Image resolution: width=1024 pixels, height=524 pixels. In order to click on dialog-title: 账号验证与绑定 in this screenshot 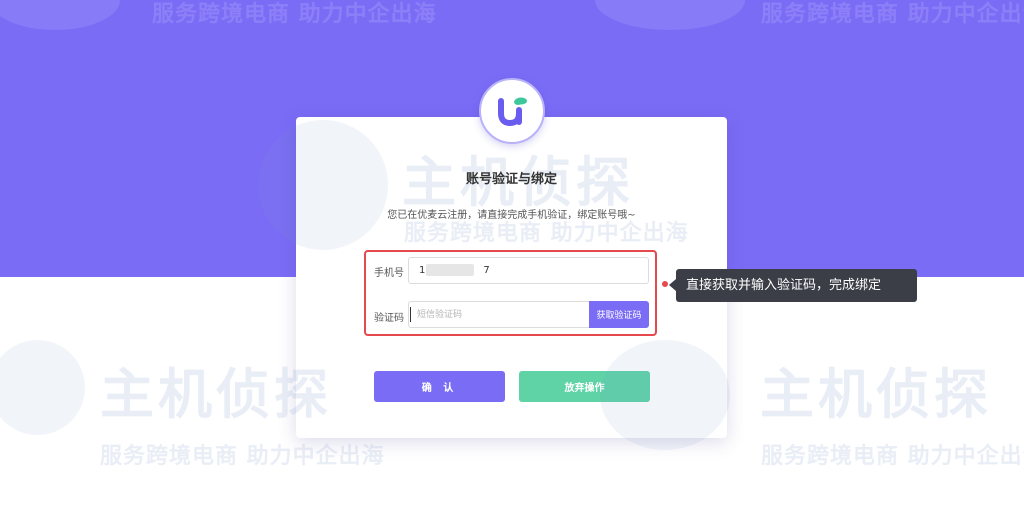, I will do `click(511, 179)`.